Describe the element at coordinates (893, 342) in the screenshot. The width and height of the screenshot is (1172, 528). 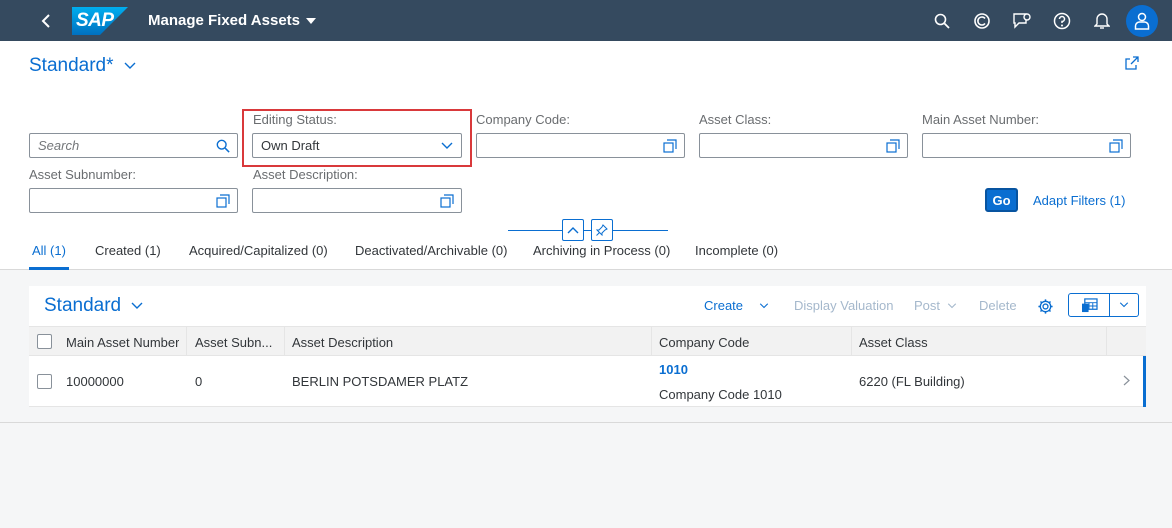
I see `column-header-asset-class: Asset Class` at that location.